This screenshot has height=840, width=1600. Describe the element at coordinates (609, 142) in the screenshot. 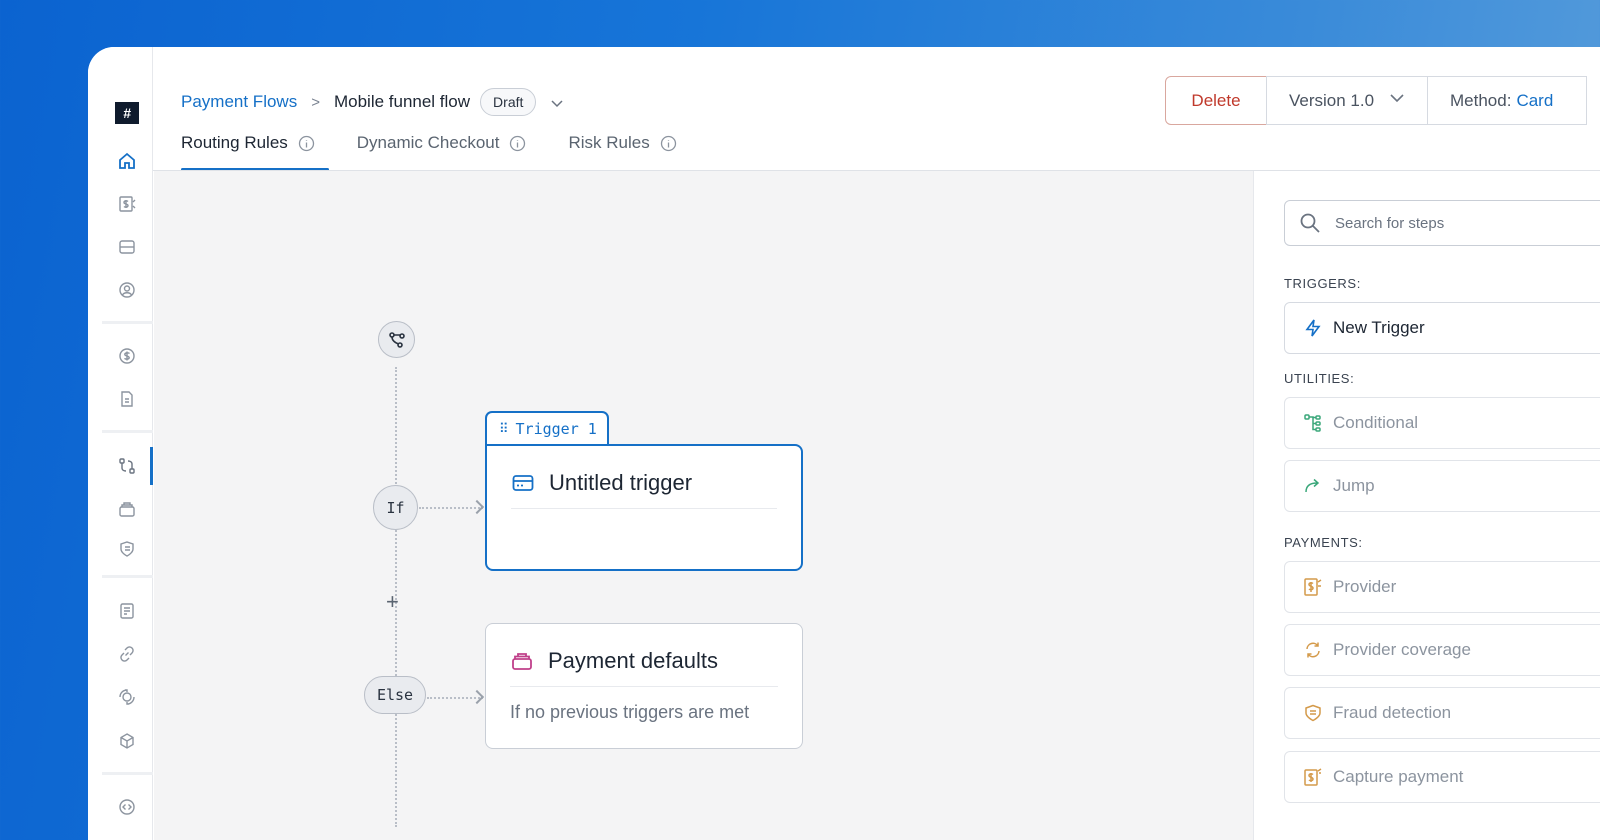

I see `tab-label: Risk Rules` at that location.